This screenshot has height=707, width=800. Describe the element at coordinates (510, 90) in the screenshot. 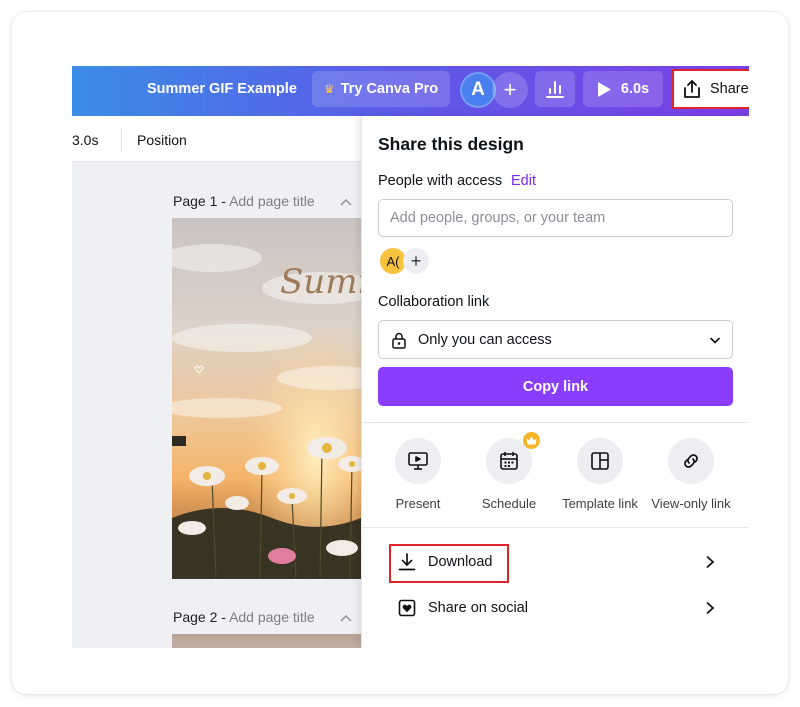

I see `invite-button: +` at that location.